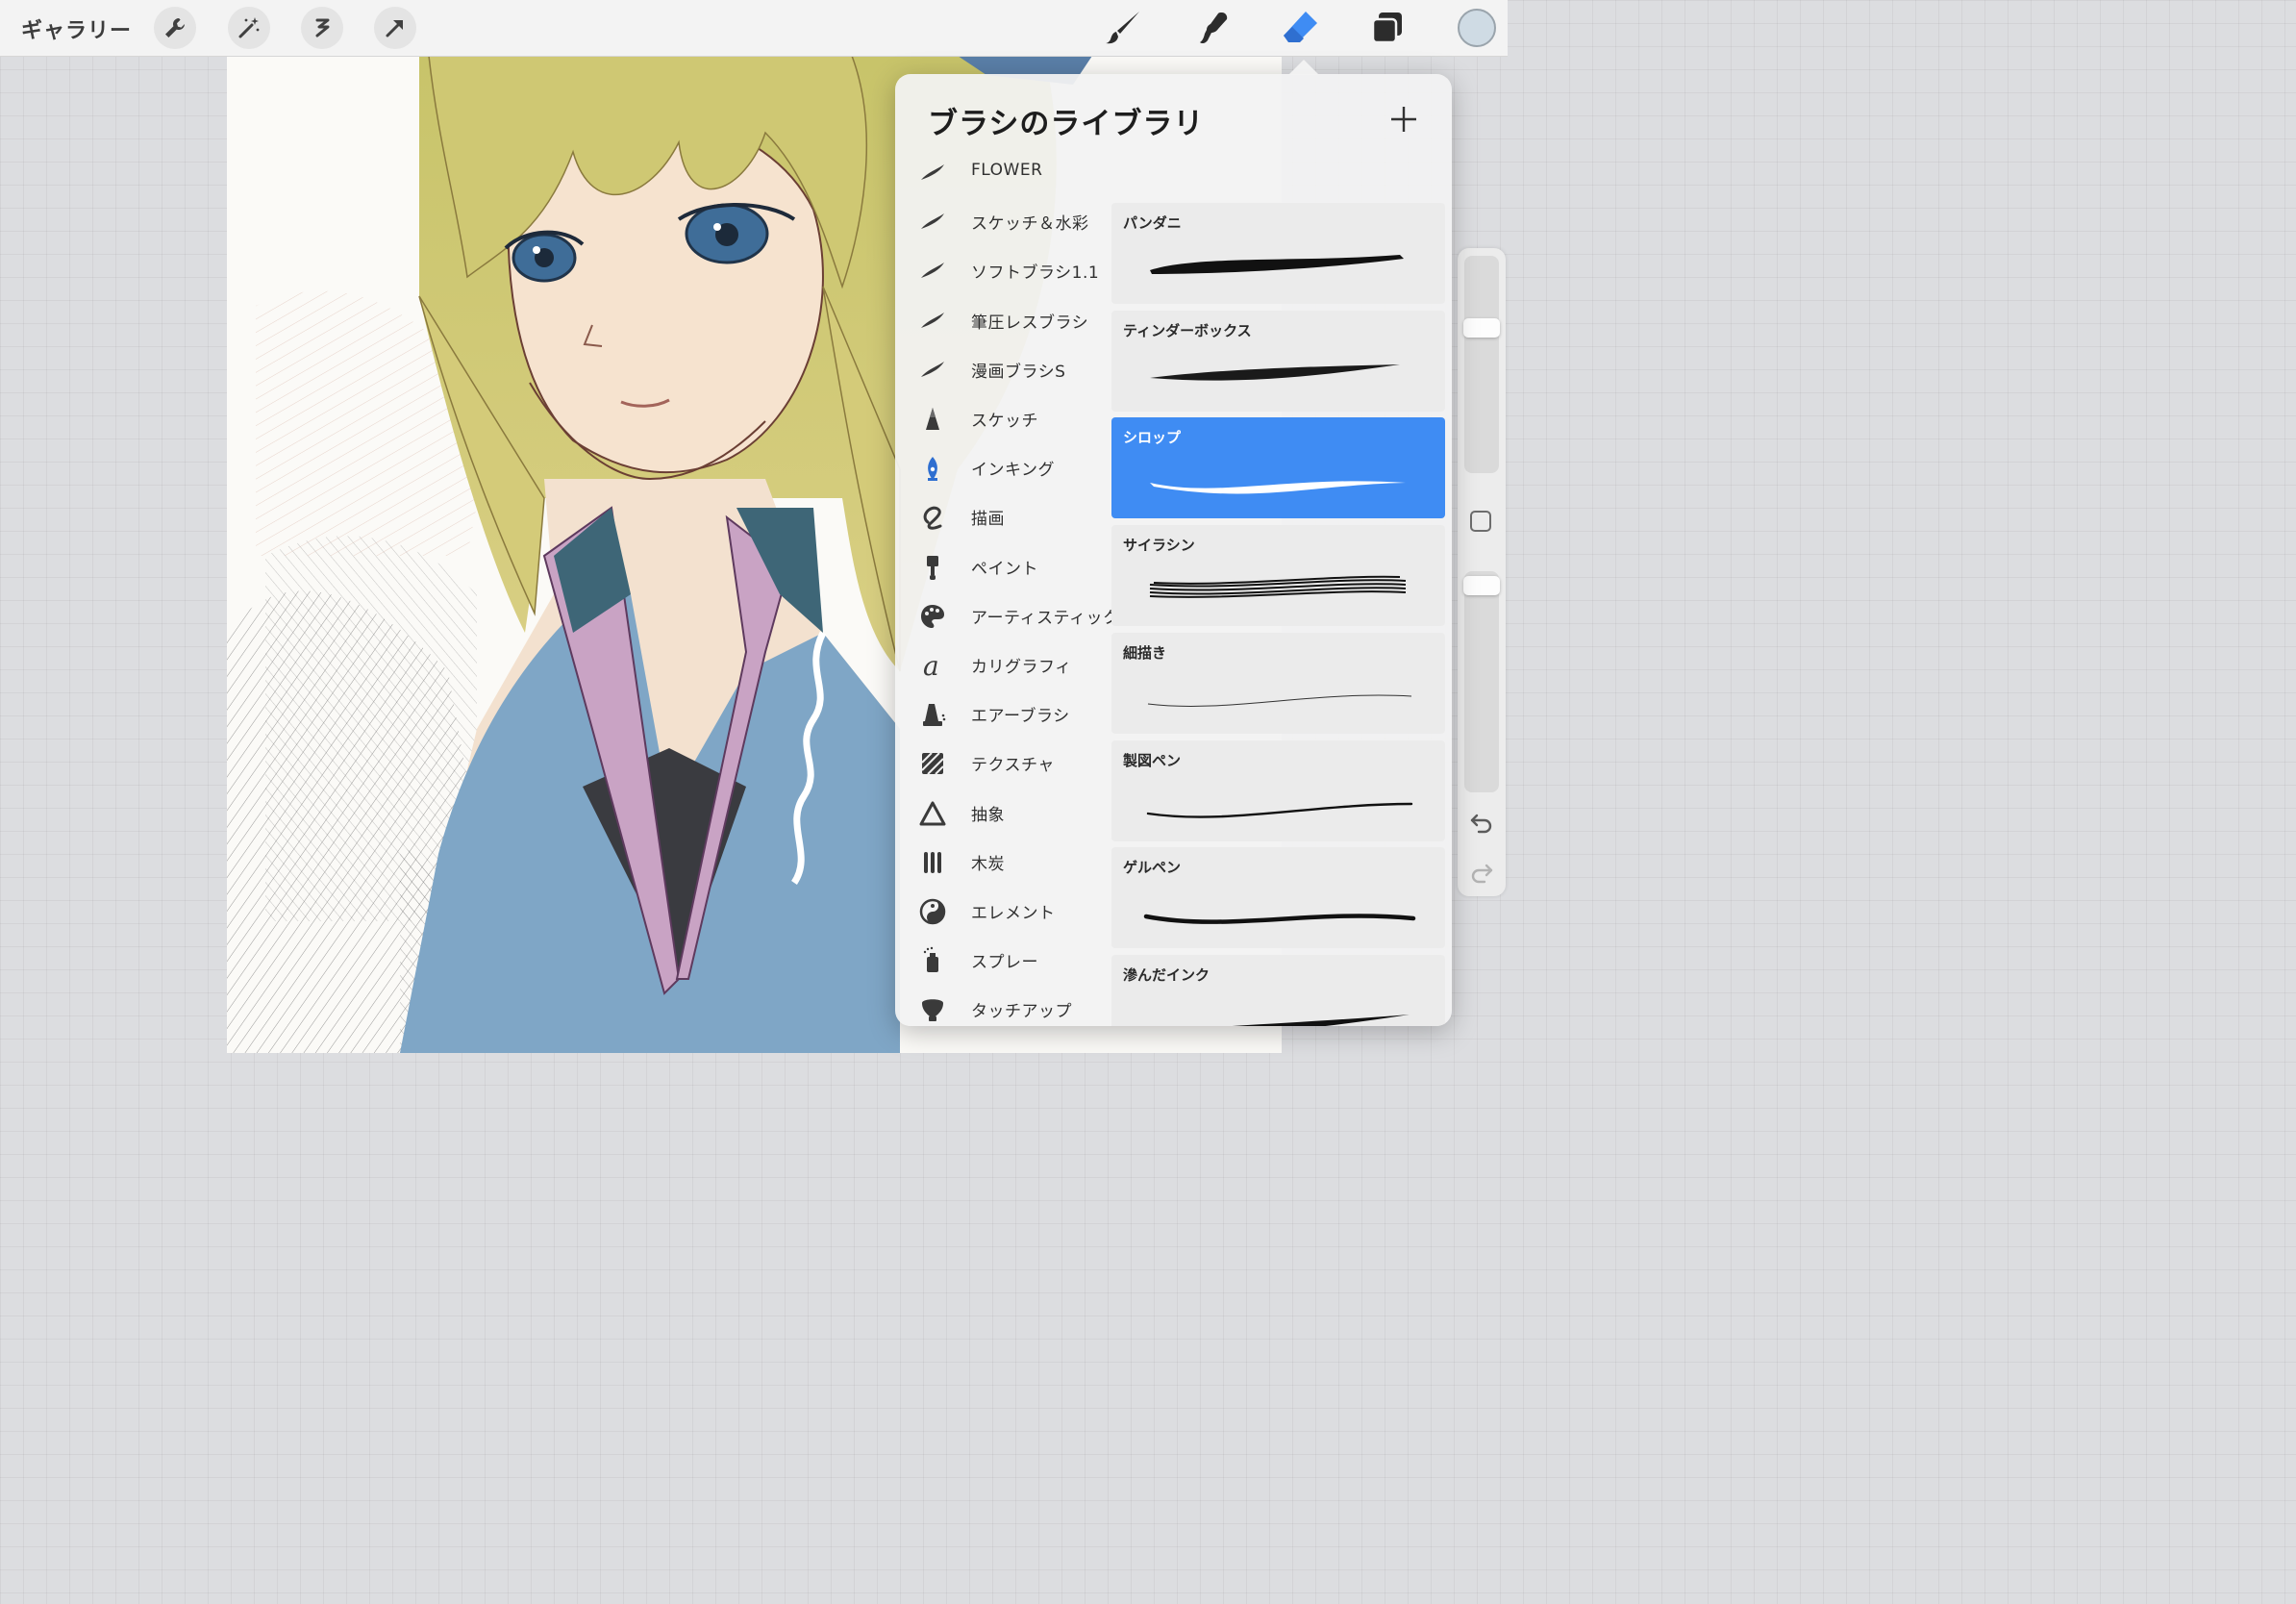  Describe the element at coordinates (1481, 823) in the screenshot. I see `undo-icon` at that location.